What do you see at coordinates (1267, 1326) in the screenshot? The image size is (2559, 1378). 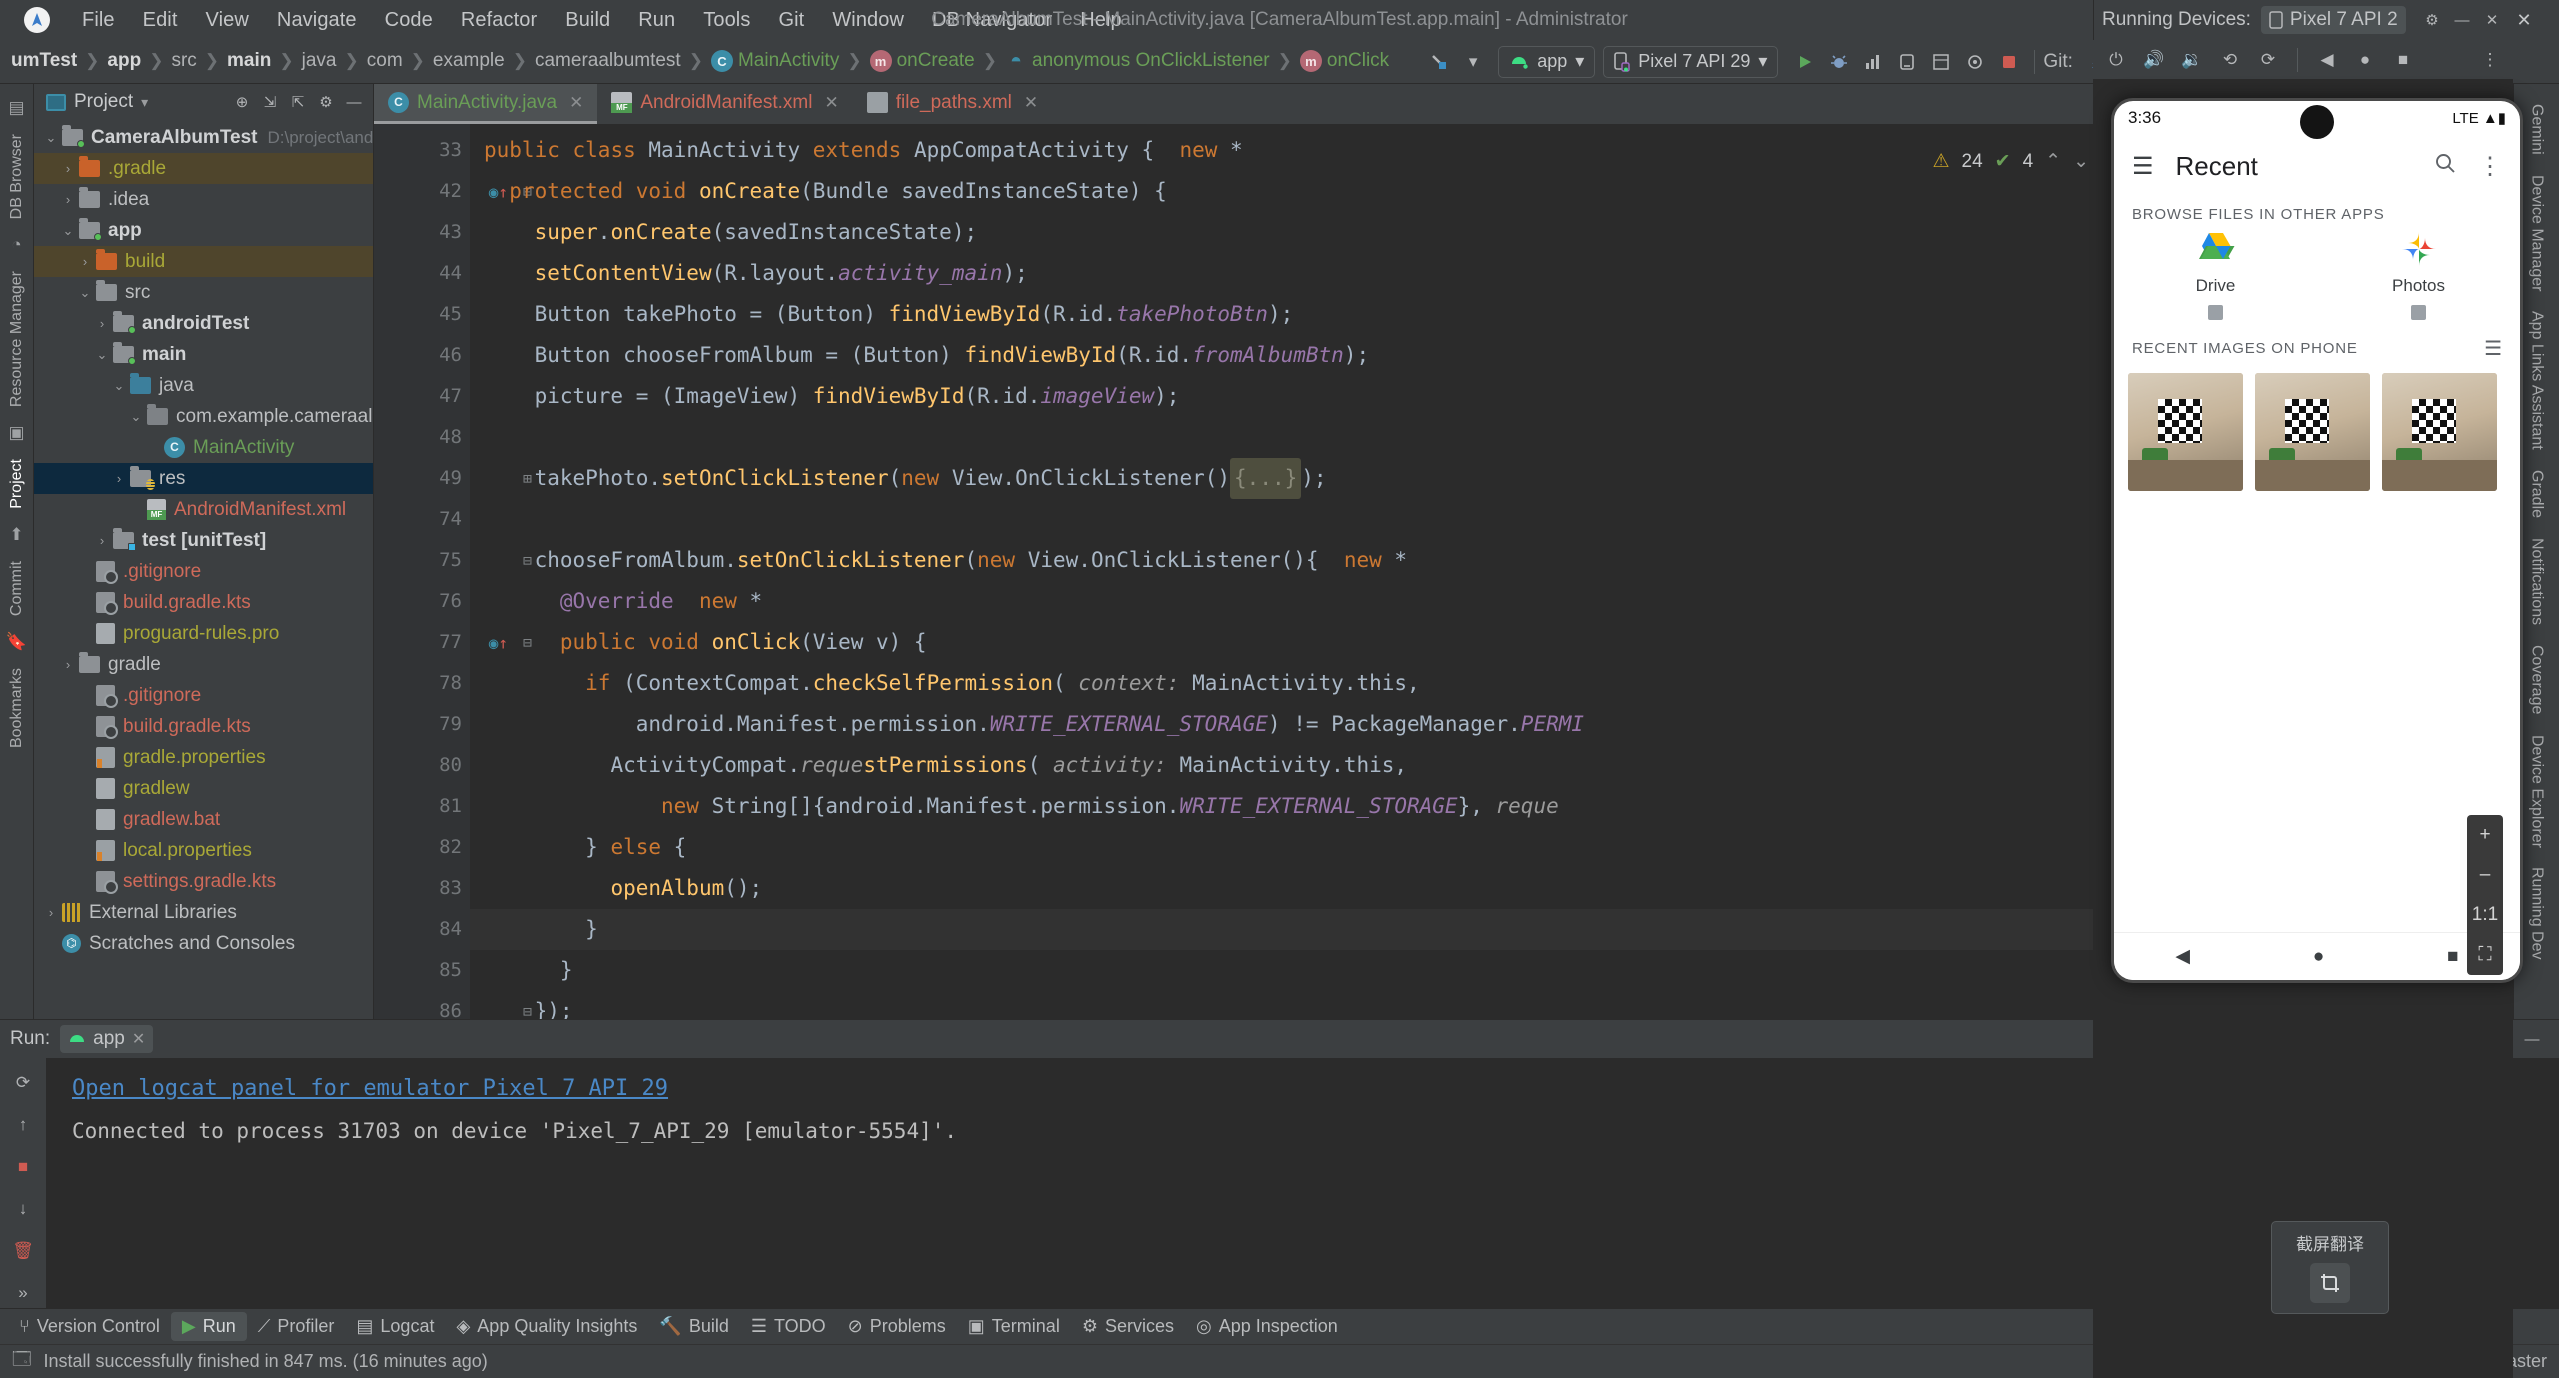 I see `tool-app-inspection: ◎ App Inspection` at bounding box center [1267, 1326].